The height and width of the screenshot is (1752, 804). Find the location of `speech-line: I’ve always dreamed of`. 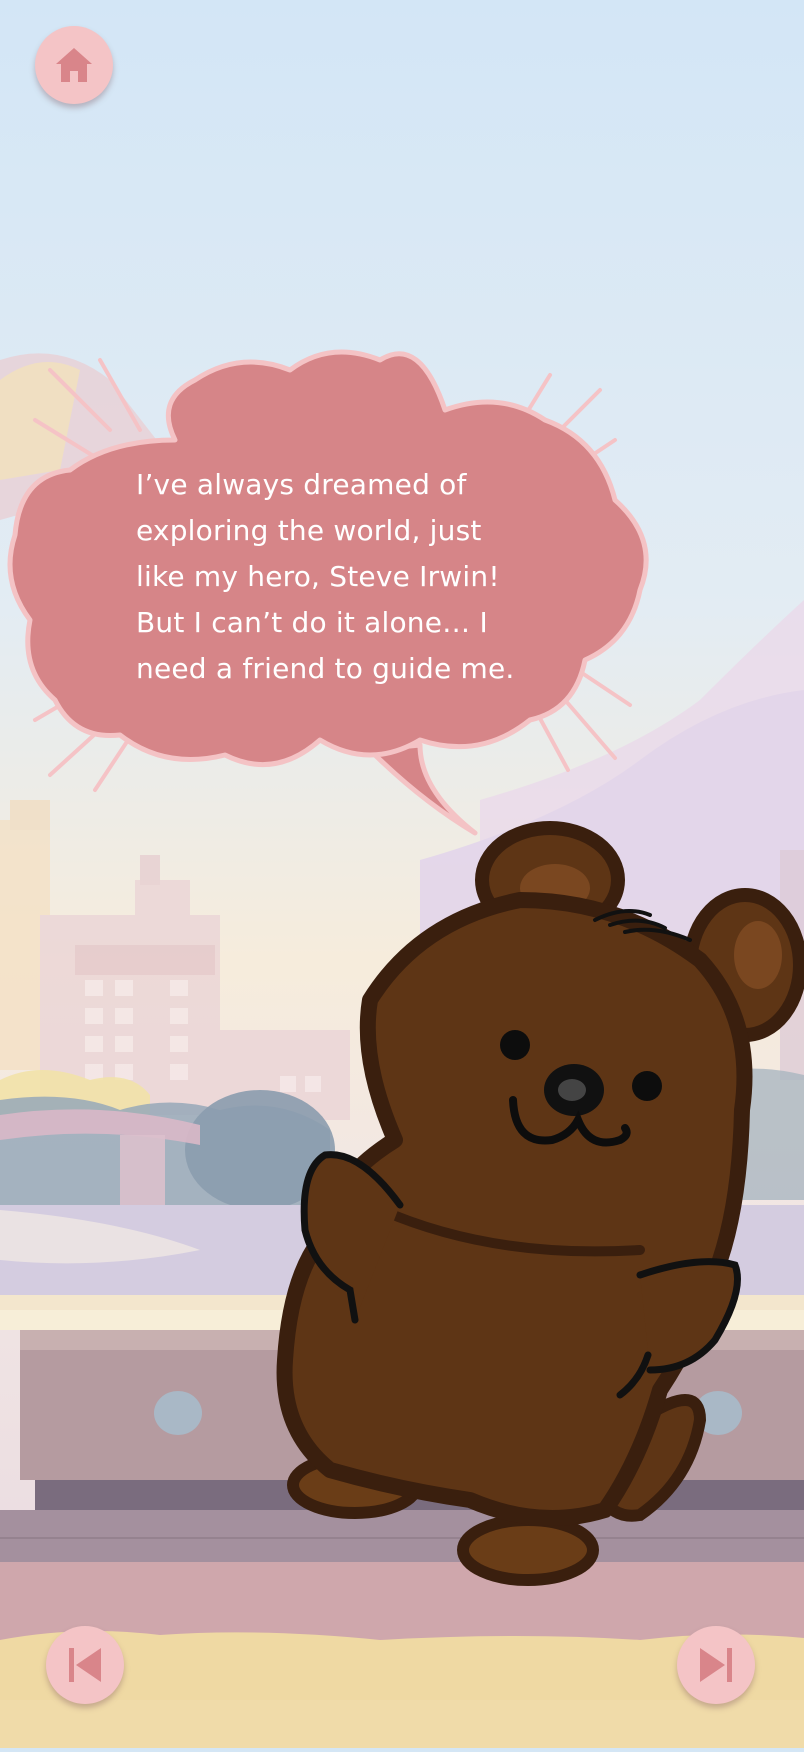

speech-line: I’ve always dreamed of is located at coordinates (301, 484).